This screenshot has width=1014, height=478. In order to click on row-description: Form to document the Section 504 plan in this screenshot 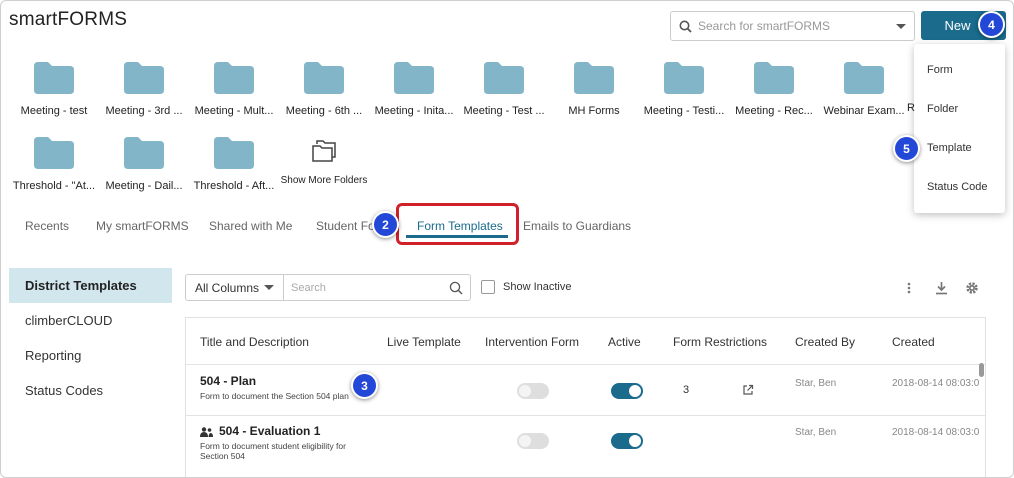, I will do `click(274, 396)`.